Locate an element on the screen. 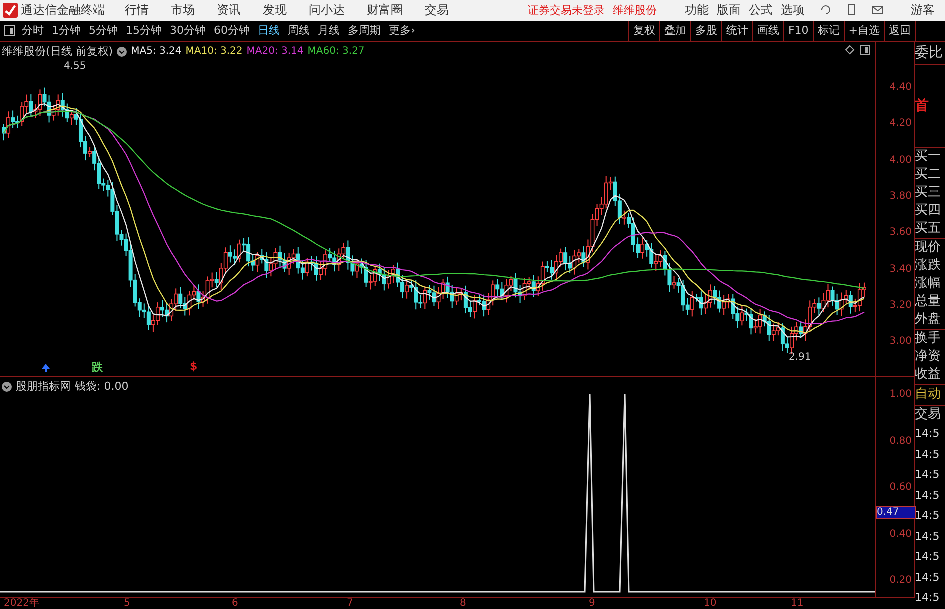  tool-button: 复权 is located at coordinates (644, 30).